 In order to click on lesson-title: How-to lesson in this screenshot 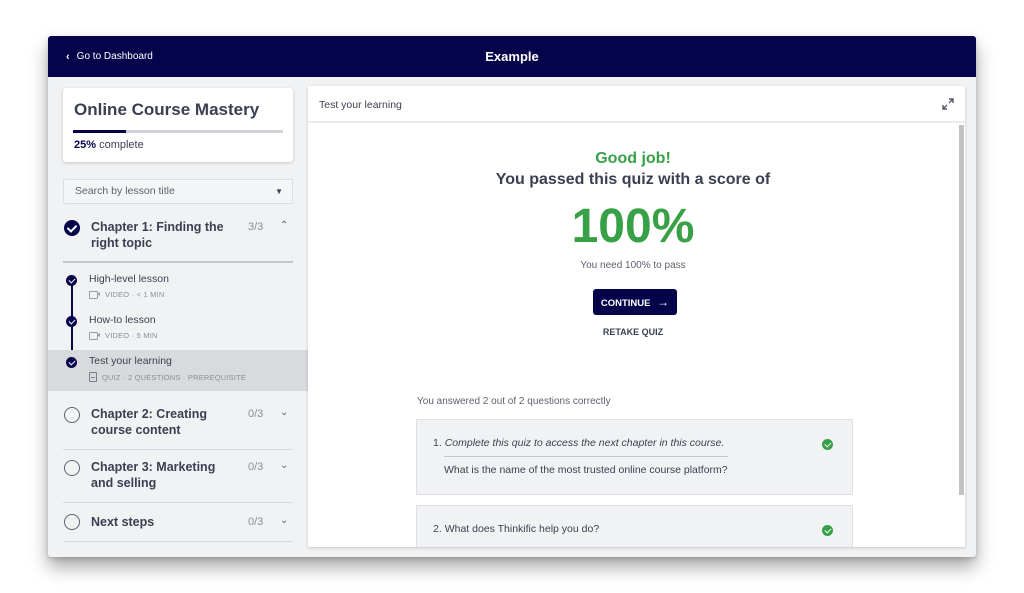, I will do `click(122, 320)`.